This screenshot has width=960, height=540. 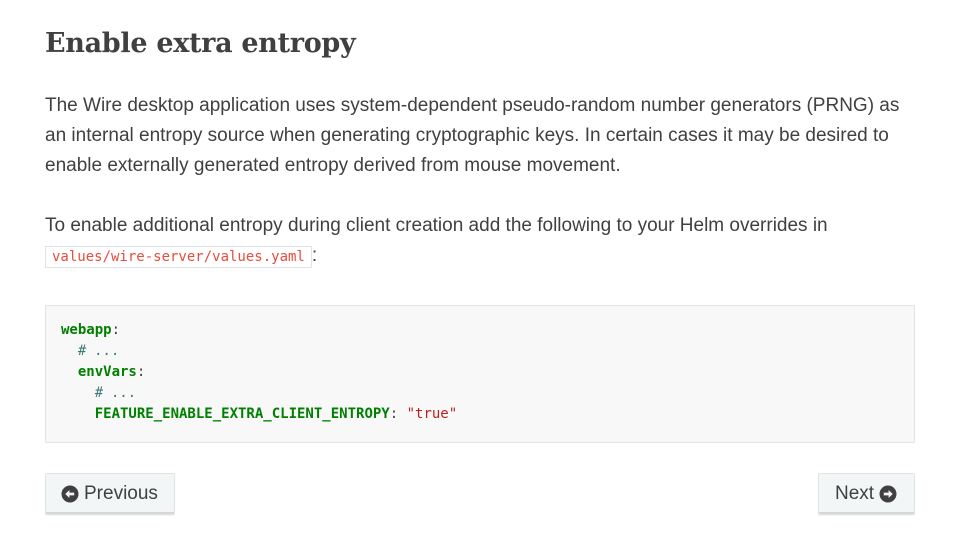 What do you see at coordinates (70, 494) in the screenshot?
I see `arrow-circle-left-icon` at bounding box center [70, 494].